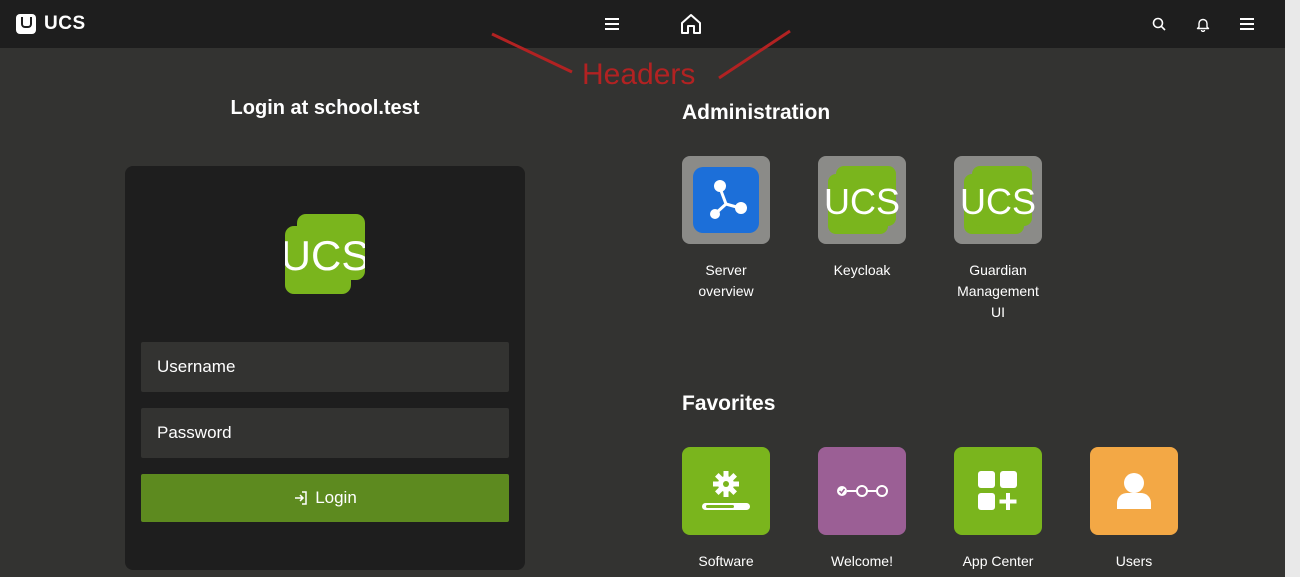  What do you see at coordinates (726, 561) in the screenshot?
I see `software-label: Software` at bounding box center [726, 561].